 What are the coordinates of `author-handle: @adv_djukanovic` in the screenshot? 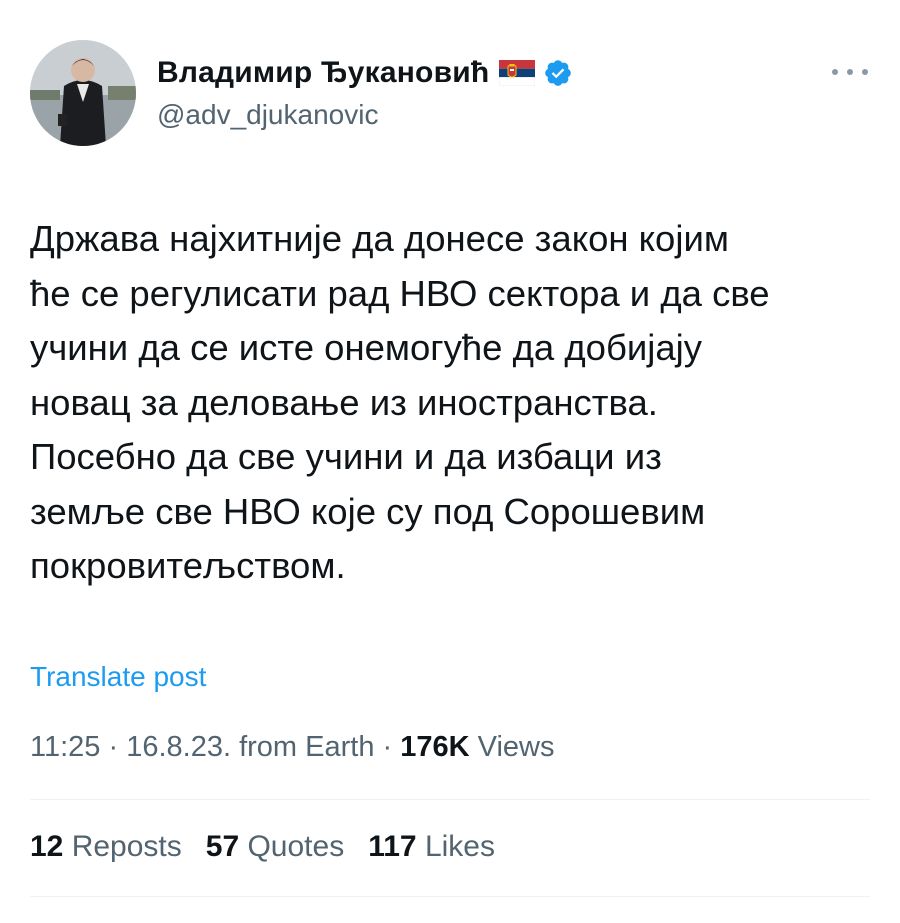 It's located at (267, 115).